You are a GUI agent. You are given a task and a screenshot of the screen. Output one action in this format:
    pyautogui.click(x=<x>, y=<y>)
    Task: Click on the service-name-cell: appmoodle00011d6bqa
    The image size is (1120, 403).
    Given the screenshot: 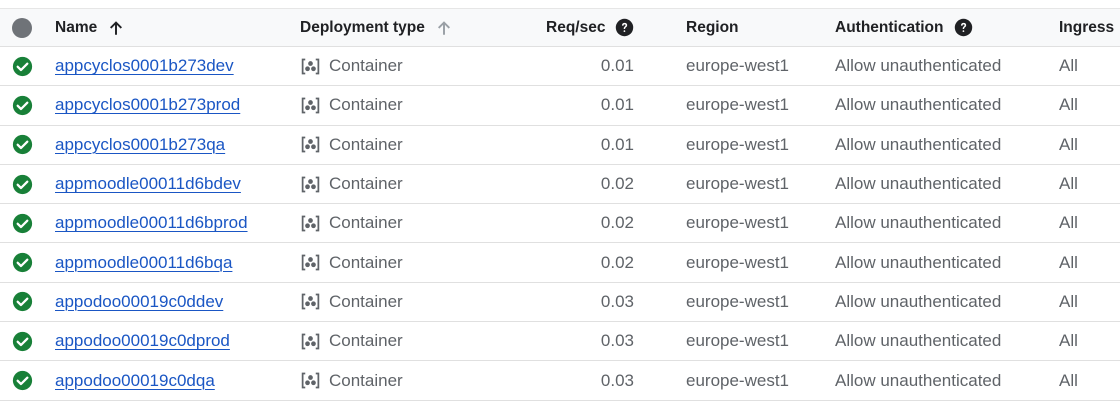 What is the action you would take?
    pyautogui.click(x=143, y=263)
    